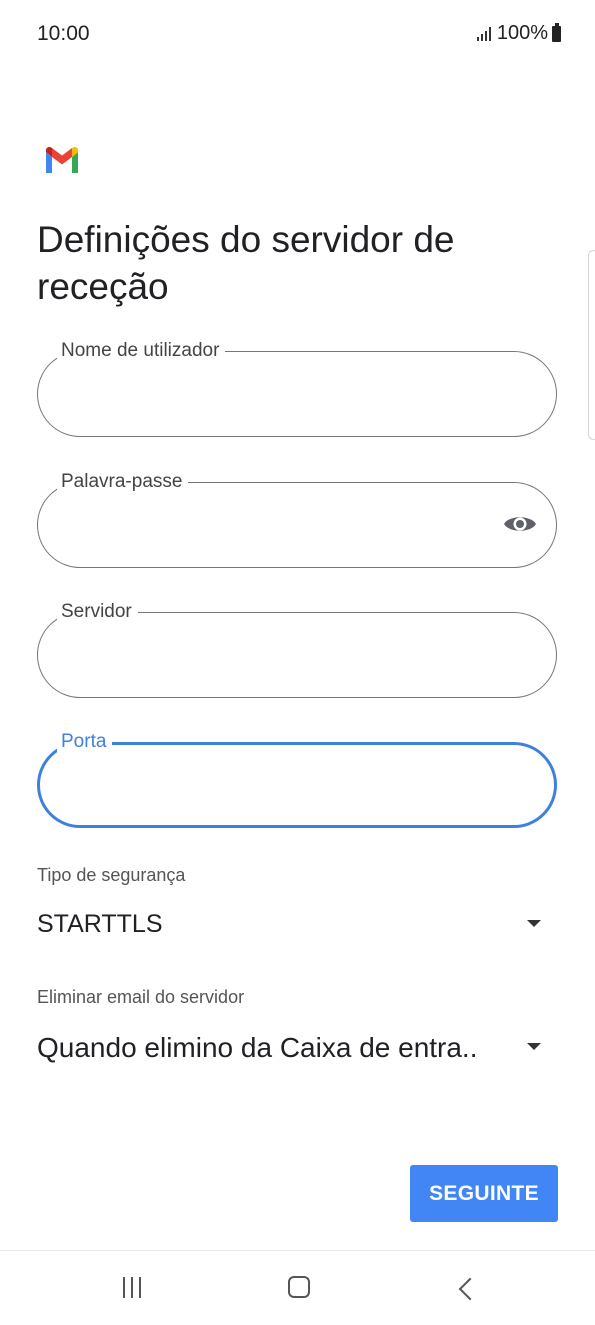 This screenshot has height=1325, width=595. Describe the element at coordinates (63, 33) in the screenshot. I see `status-time: 10:00` at that location.